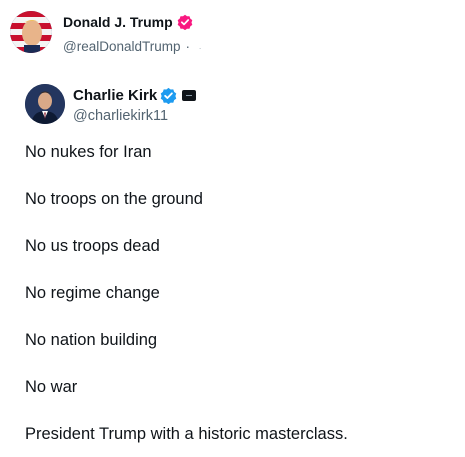  I want to click on tweet-line: No troops on the ground, so click(114, 199).